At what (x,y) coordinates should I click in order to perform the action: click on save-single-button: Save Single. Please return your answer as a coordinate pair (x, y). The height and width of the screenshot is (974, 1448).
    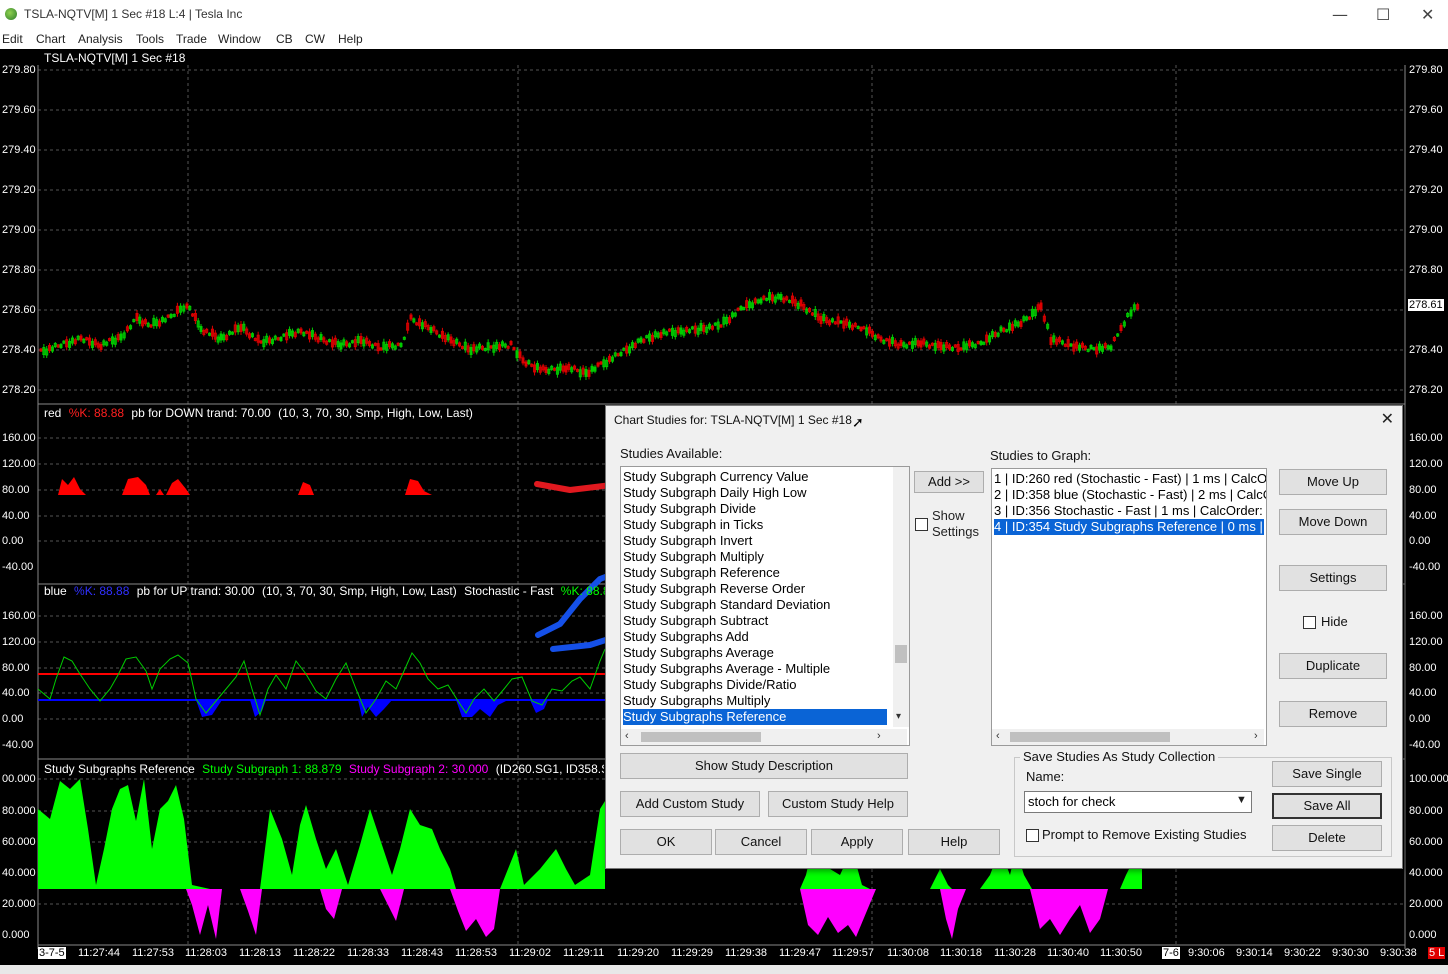
    Looking at the image, I should click on (1327, 774).